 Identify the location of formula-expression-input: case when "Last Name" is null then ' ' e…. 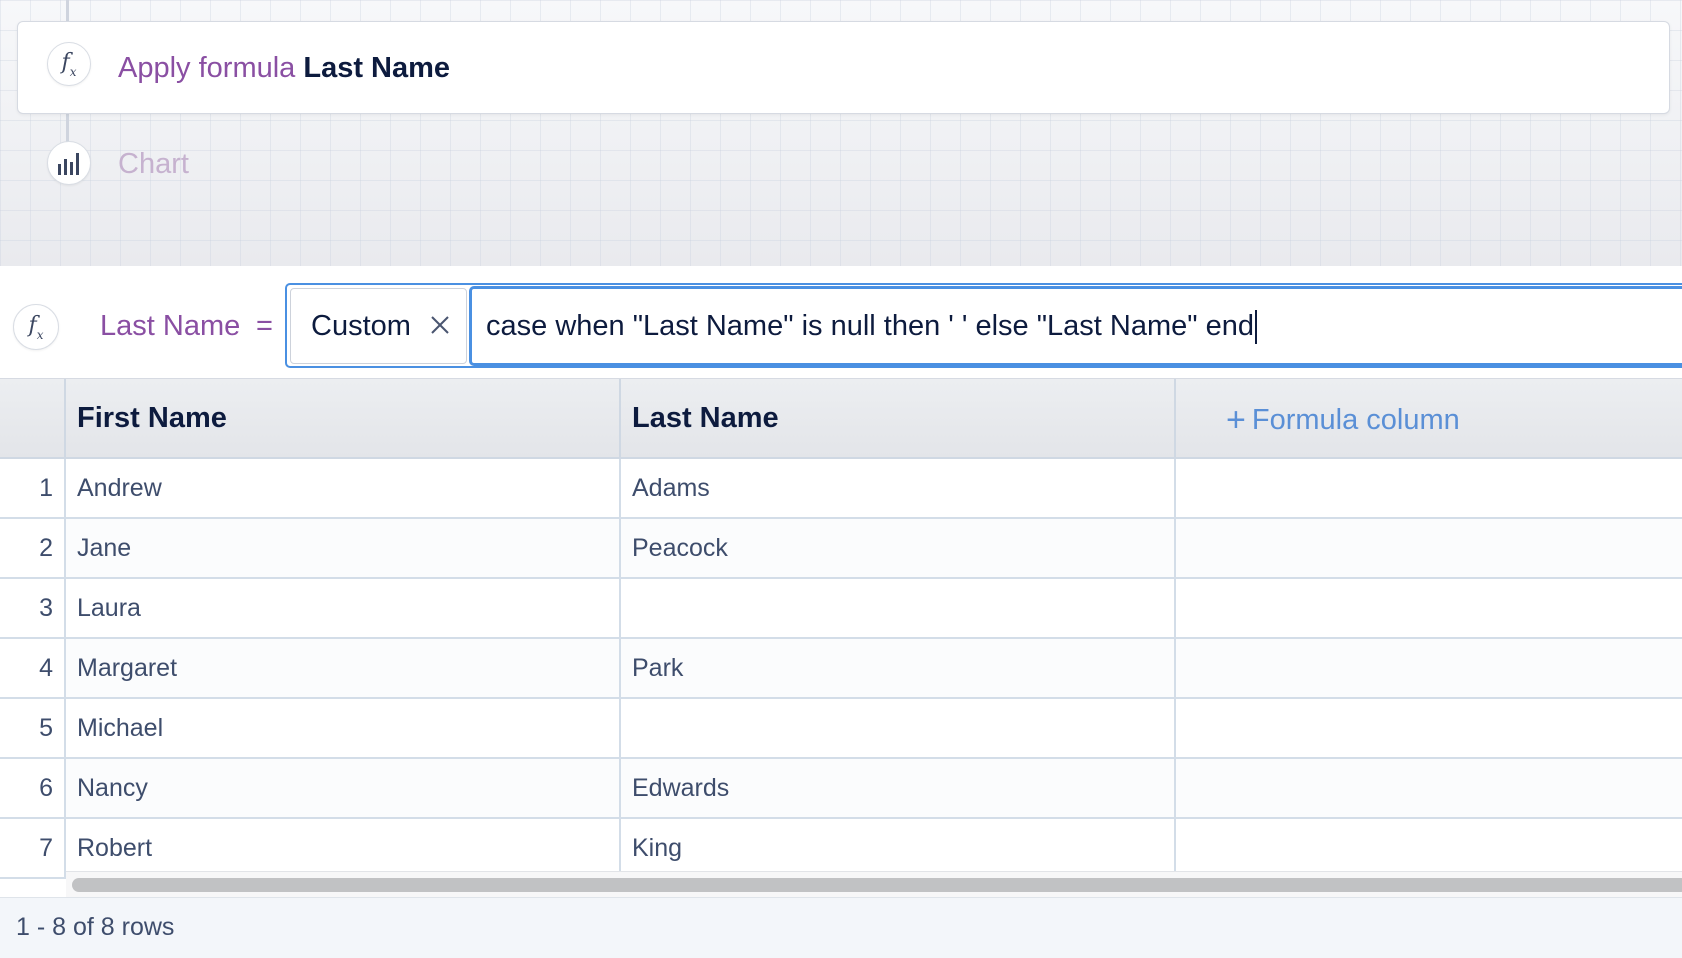
(1075, 326).